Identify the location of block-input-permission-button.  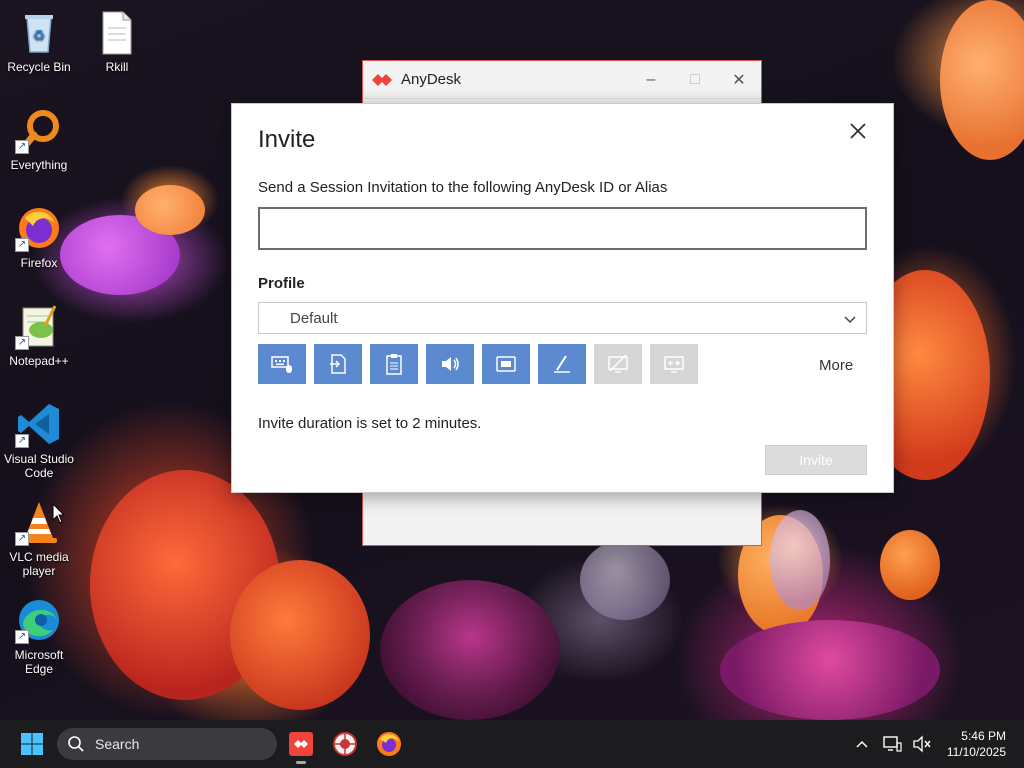
(674, 364).